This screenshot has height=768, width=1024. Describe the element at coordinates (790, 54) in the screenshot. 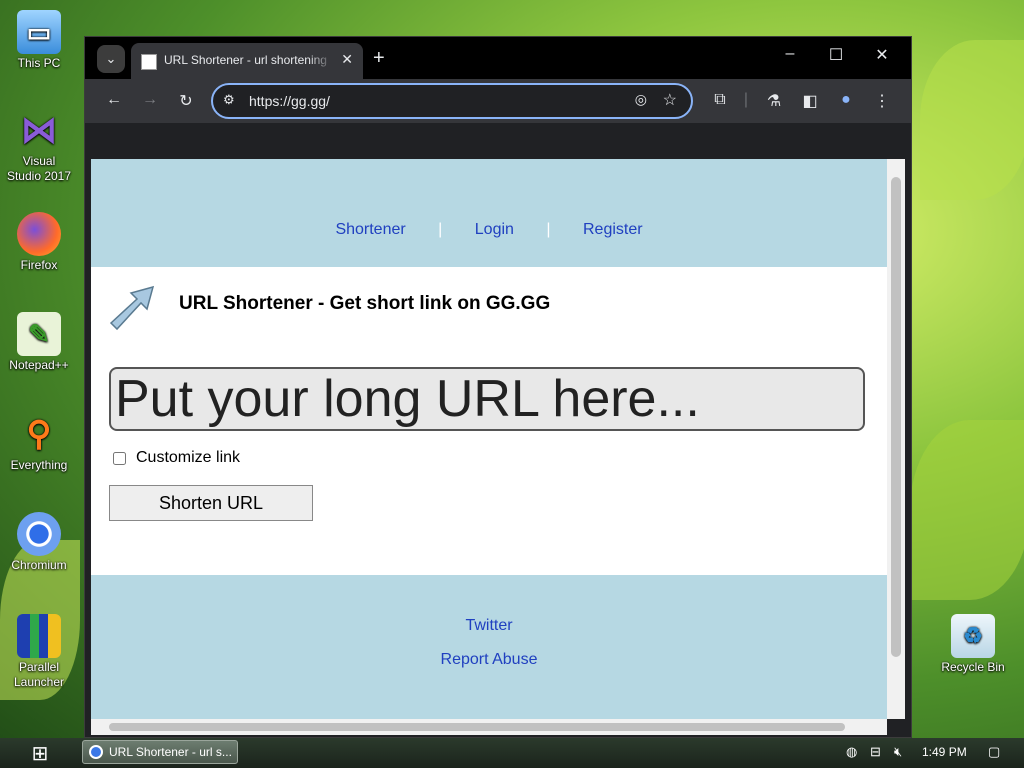

I see `minimize-button: –` at that location.